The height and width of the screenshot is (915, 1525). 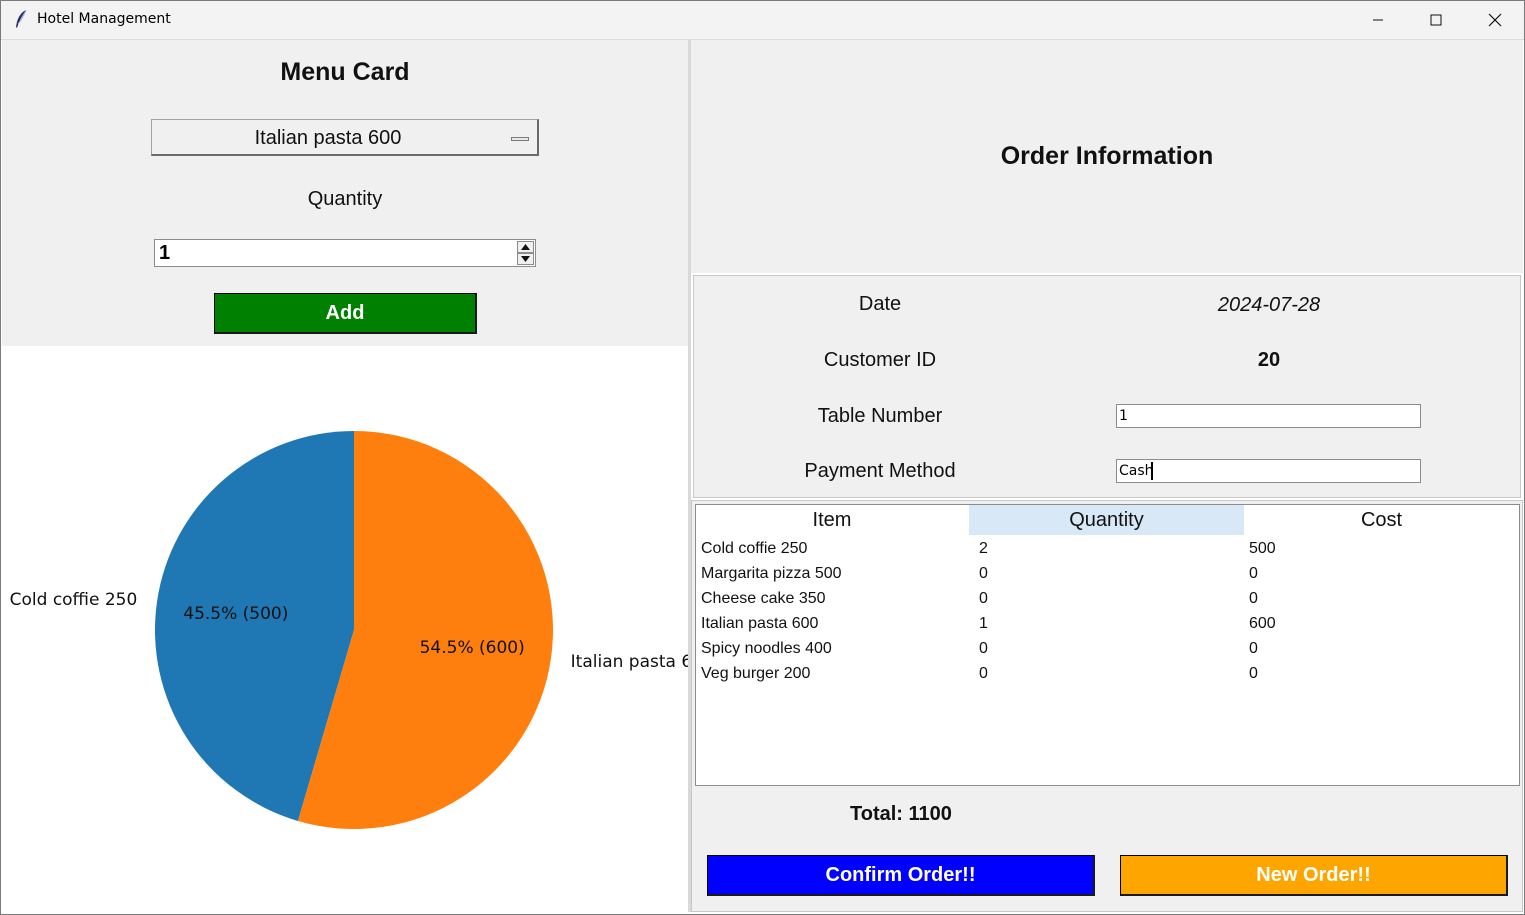 I want to click on quantity-spinbox: 1, so click(x=345, y=253).